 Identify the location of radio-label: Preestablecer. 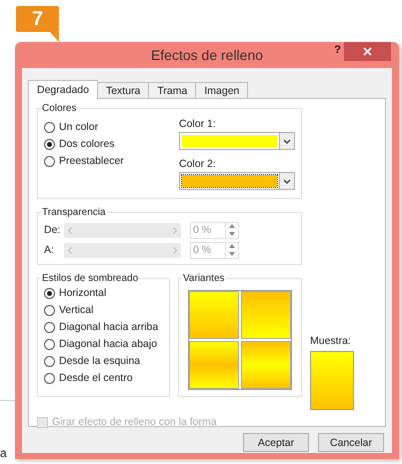
(91, 161).